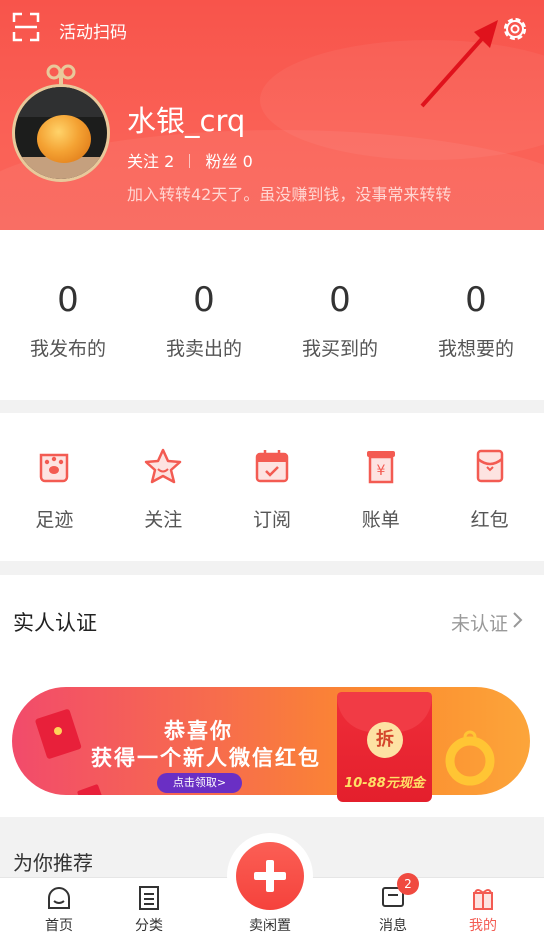  Describe the element at coordinates (203, 349) in the screenshot. I see `stat-label: 我卖出的` at that location.